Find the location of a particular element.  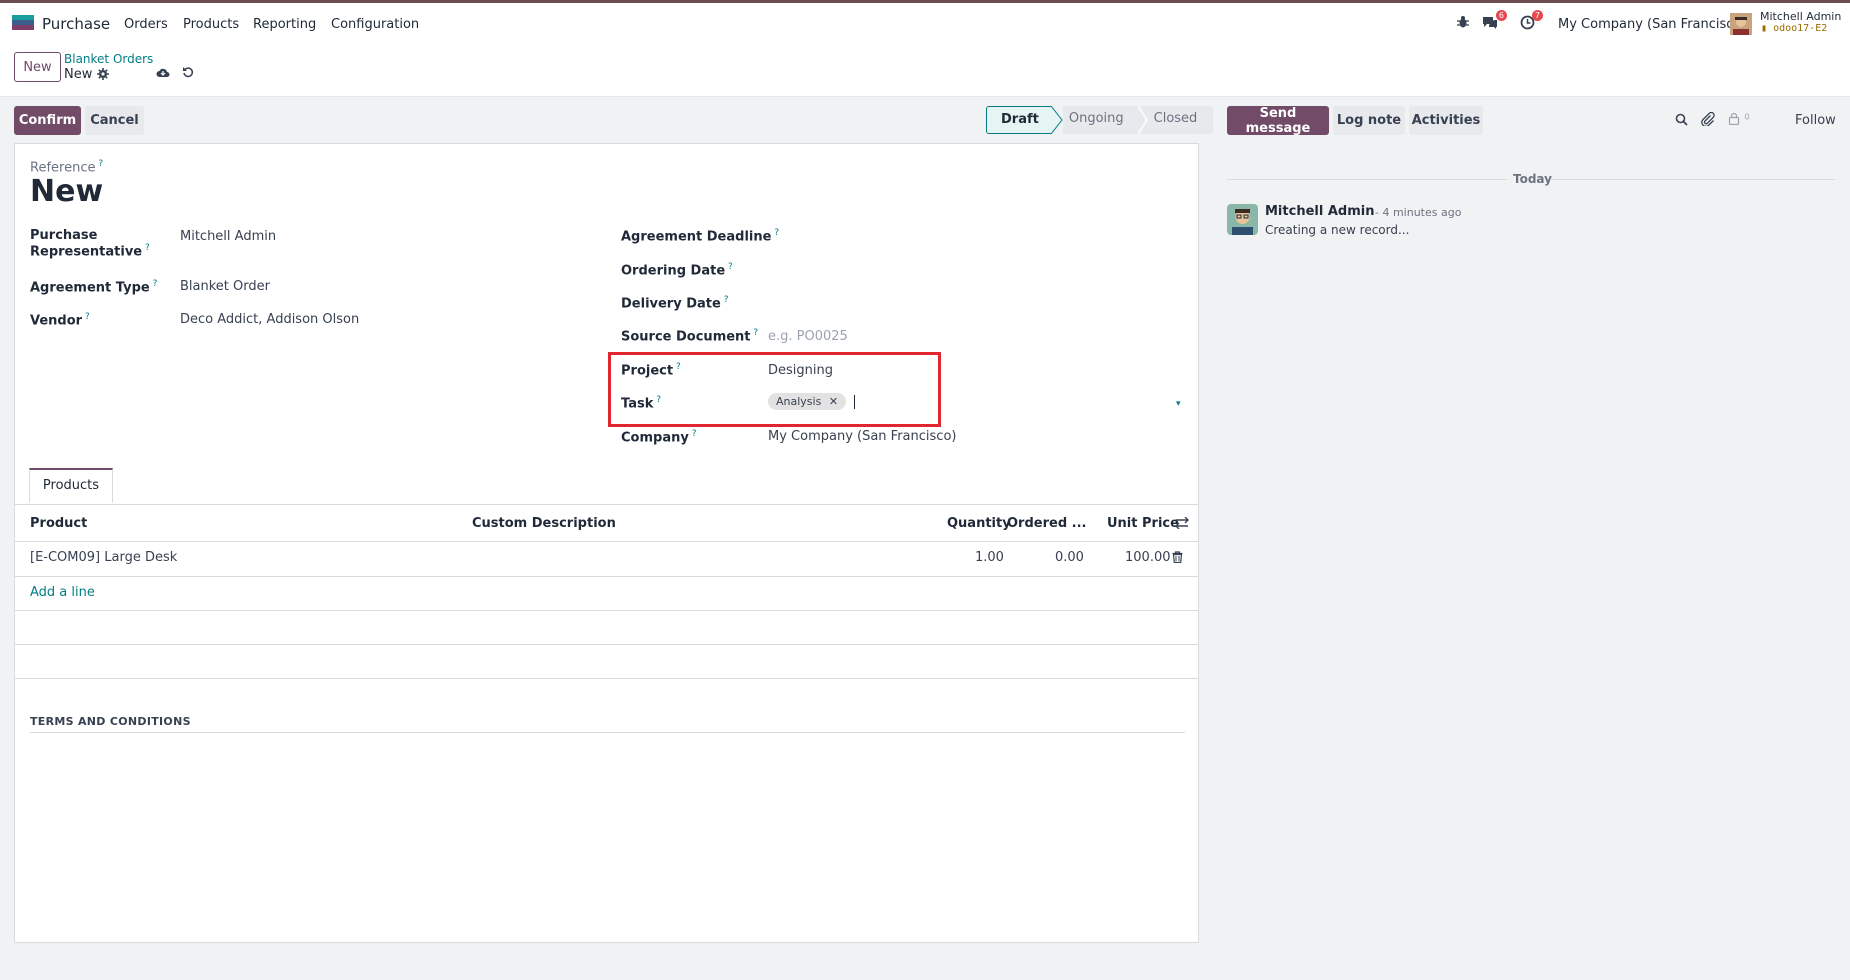

menu-products: Products is located at coordinates (211, 24).